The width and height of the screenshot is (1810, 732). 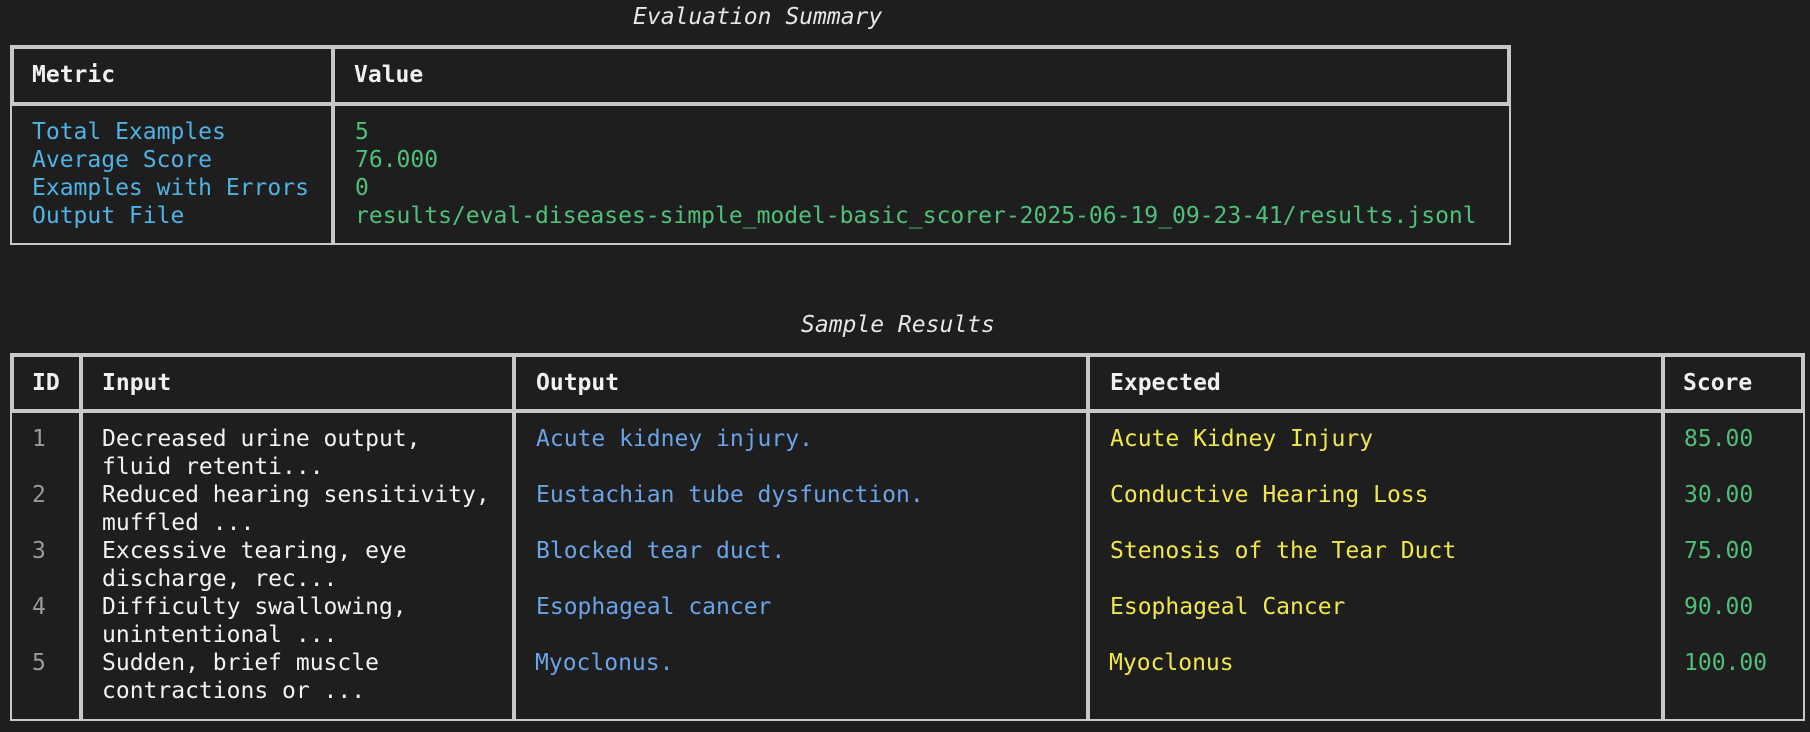 What do you see at coordinates (907, 383) in the screenshot?
I see `results-header-row` at bounding box center [907, 383].